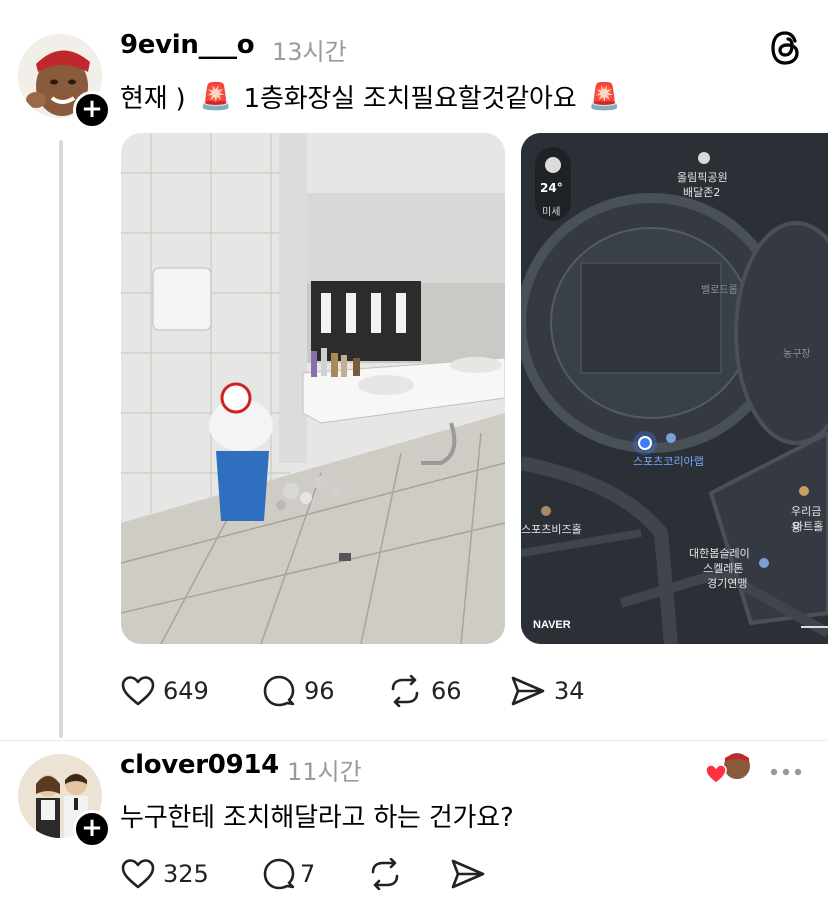 The image size is (828, 912). I want to click on reply-repost-button, so click(385, 874).